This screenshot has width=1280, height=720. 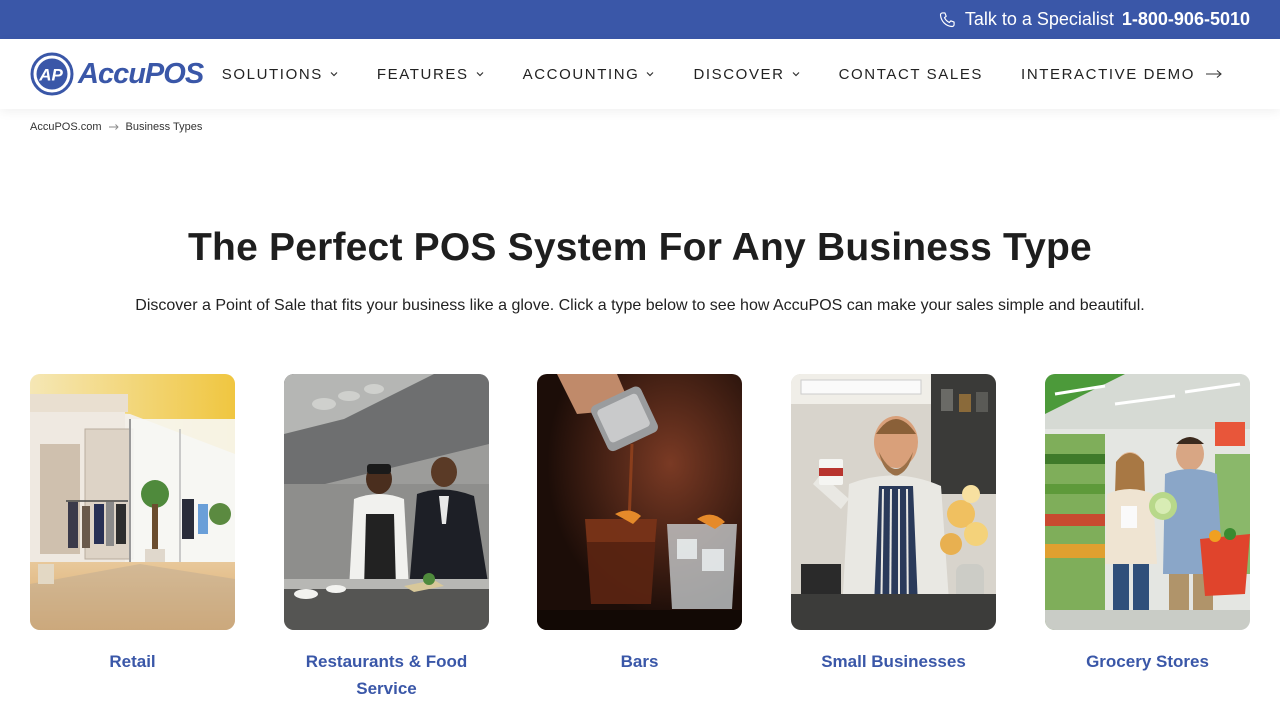 I want to click on business-card-restaurants: Restaurants & Food Service, so click(x=386, y=538).